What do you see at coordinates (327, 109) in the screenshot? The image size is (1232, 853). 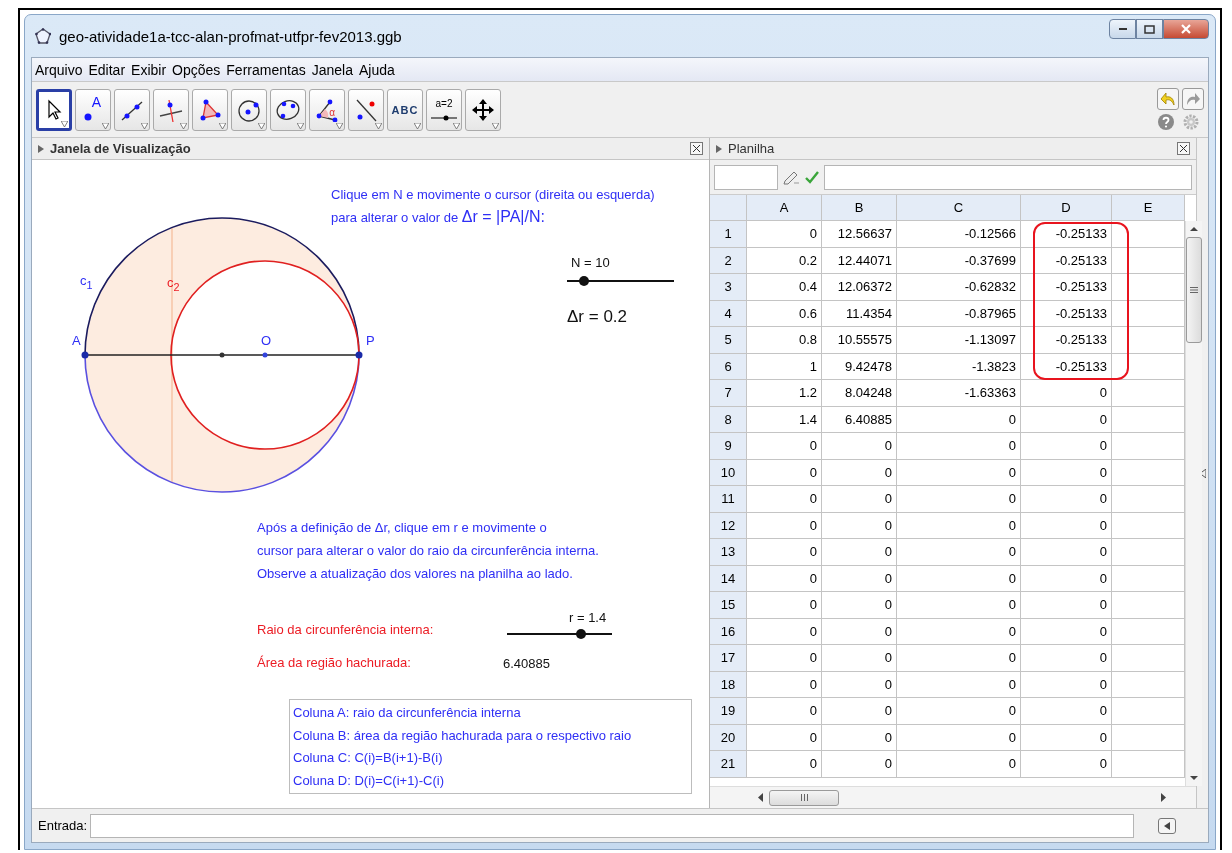 I see `tool-button: α` at bounding box center [327, 109].